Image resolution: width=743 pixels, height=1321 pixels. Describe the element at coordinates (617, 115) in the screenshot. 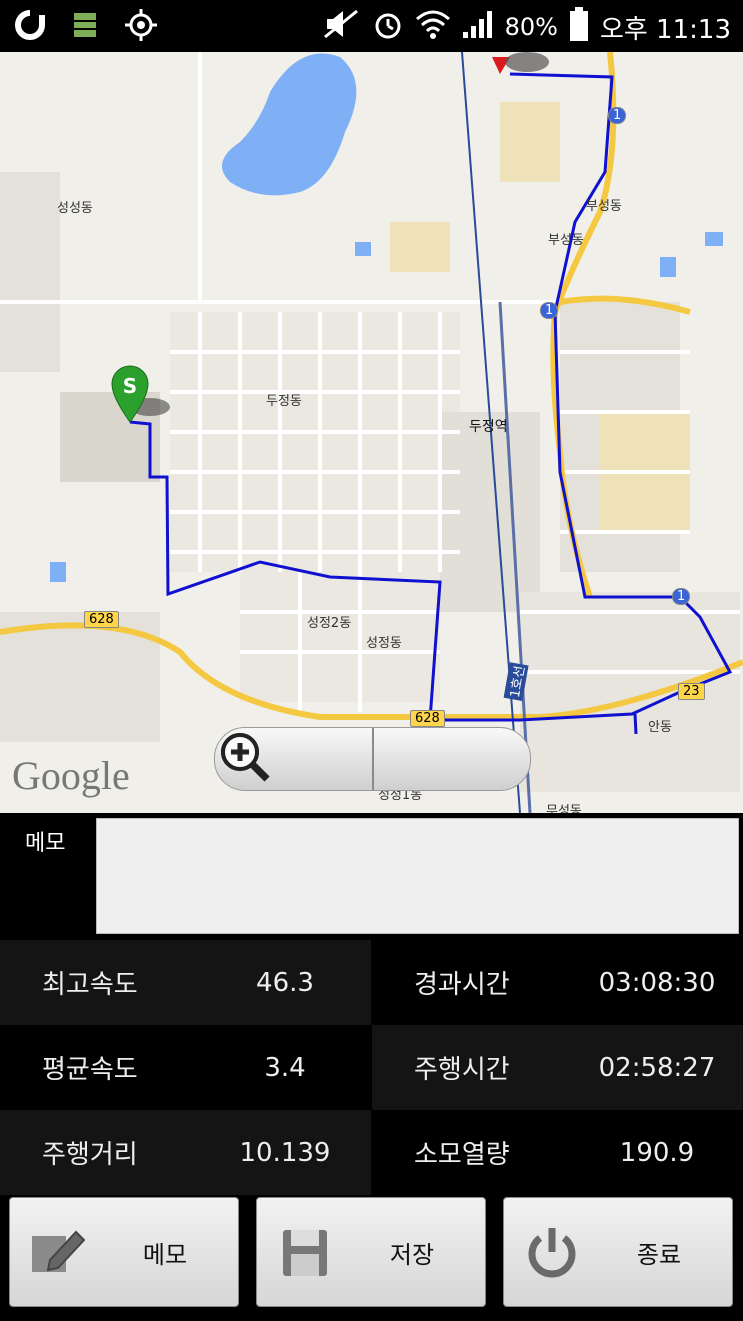

I see `road-shield-1a: 1` at that location.